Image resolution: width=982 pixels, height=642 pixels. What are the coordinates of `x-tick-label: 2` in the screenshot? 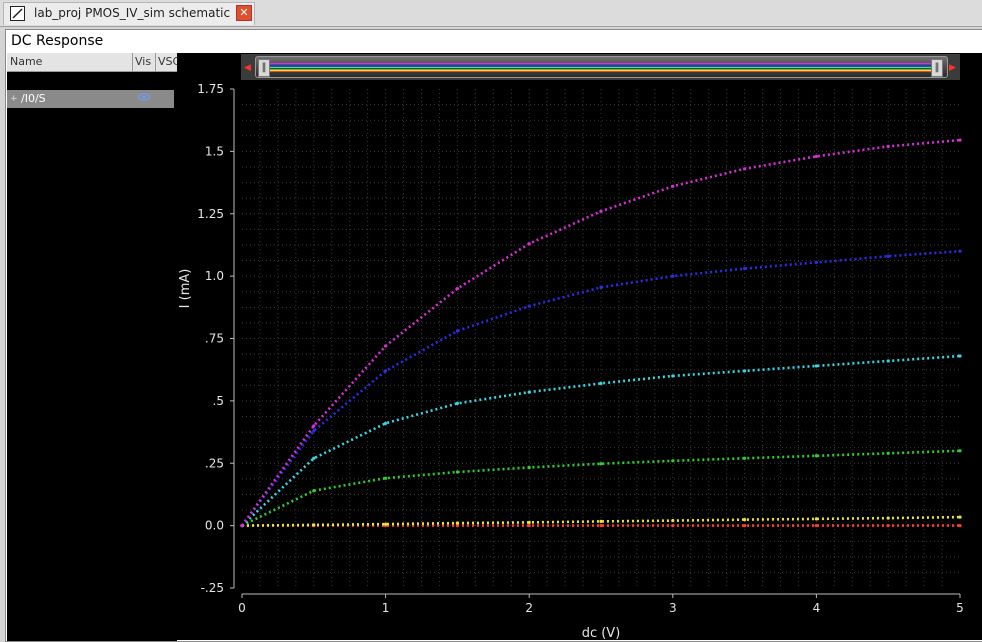 It's located at (529, 608).